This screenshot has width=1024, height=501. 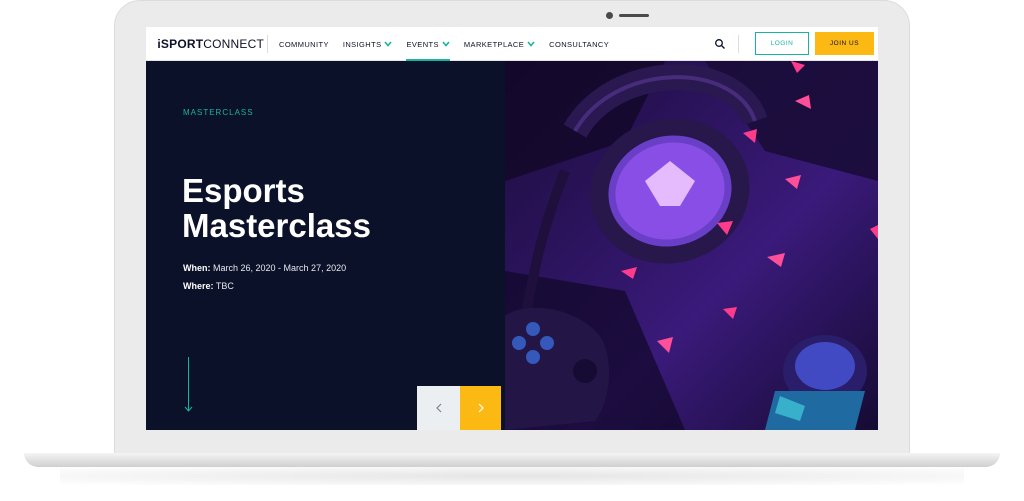 I want to click on logo-suffix: CONNECT, so click(x=233, y=44).